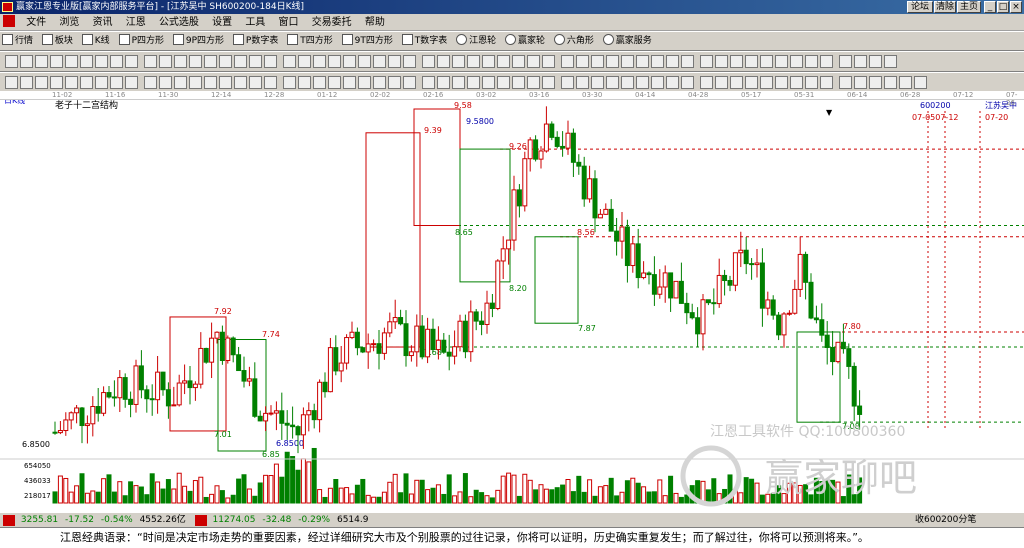 The width and height of the screenshot is (1024, 548). What do you see at coordinates (179, 22) in the screenshot?
I see `menu-formula: 公式选股` at bounding box center [179, 22].